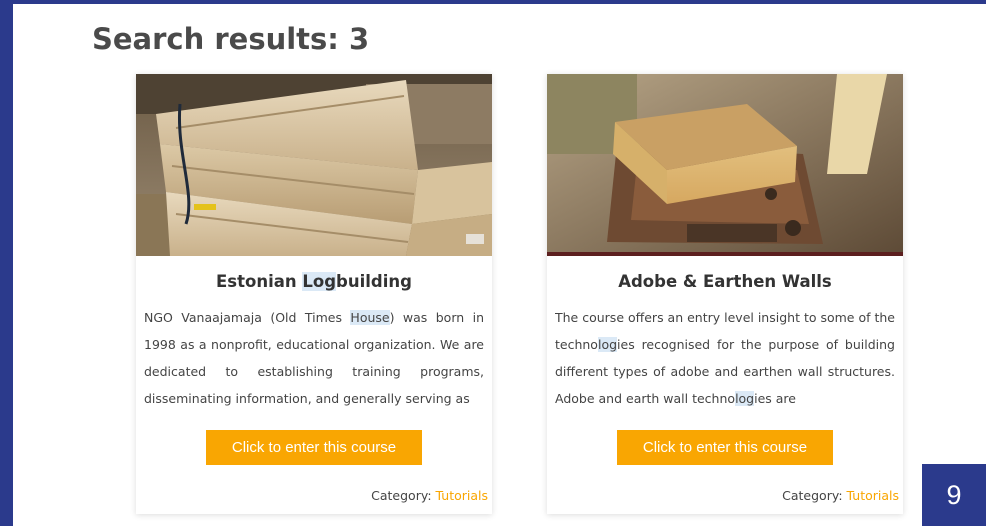 Image resolution: width=986 pixels, height=526 pixels. What do you see at coordinates (725, 165) in the screenshot?
I see `course-thumbnail-adobe` at bounding box center [725, 165].